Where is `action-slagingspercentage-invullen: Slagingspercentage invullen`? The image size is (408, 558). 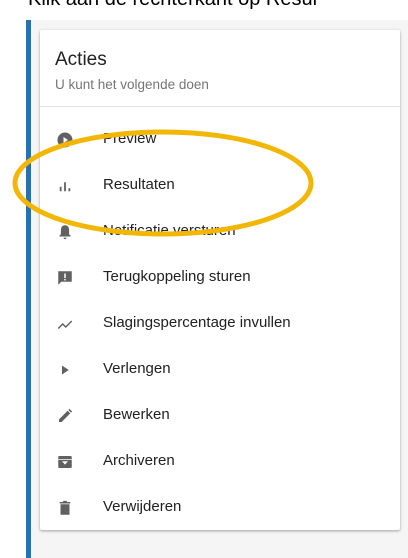
action-slagingspercentage-invullen: Slagingspercentage invullen is located at coordinates (220, 324).